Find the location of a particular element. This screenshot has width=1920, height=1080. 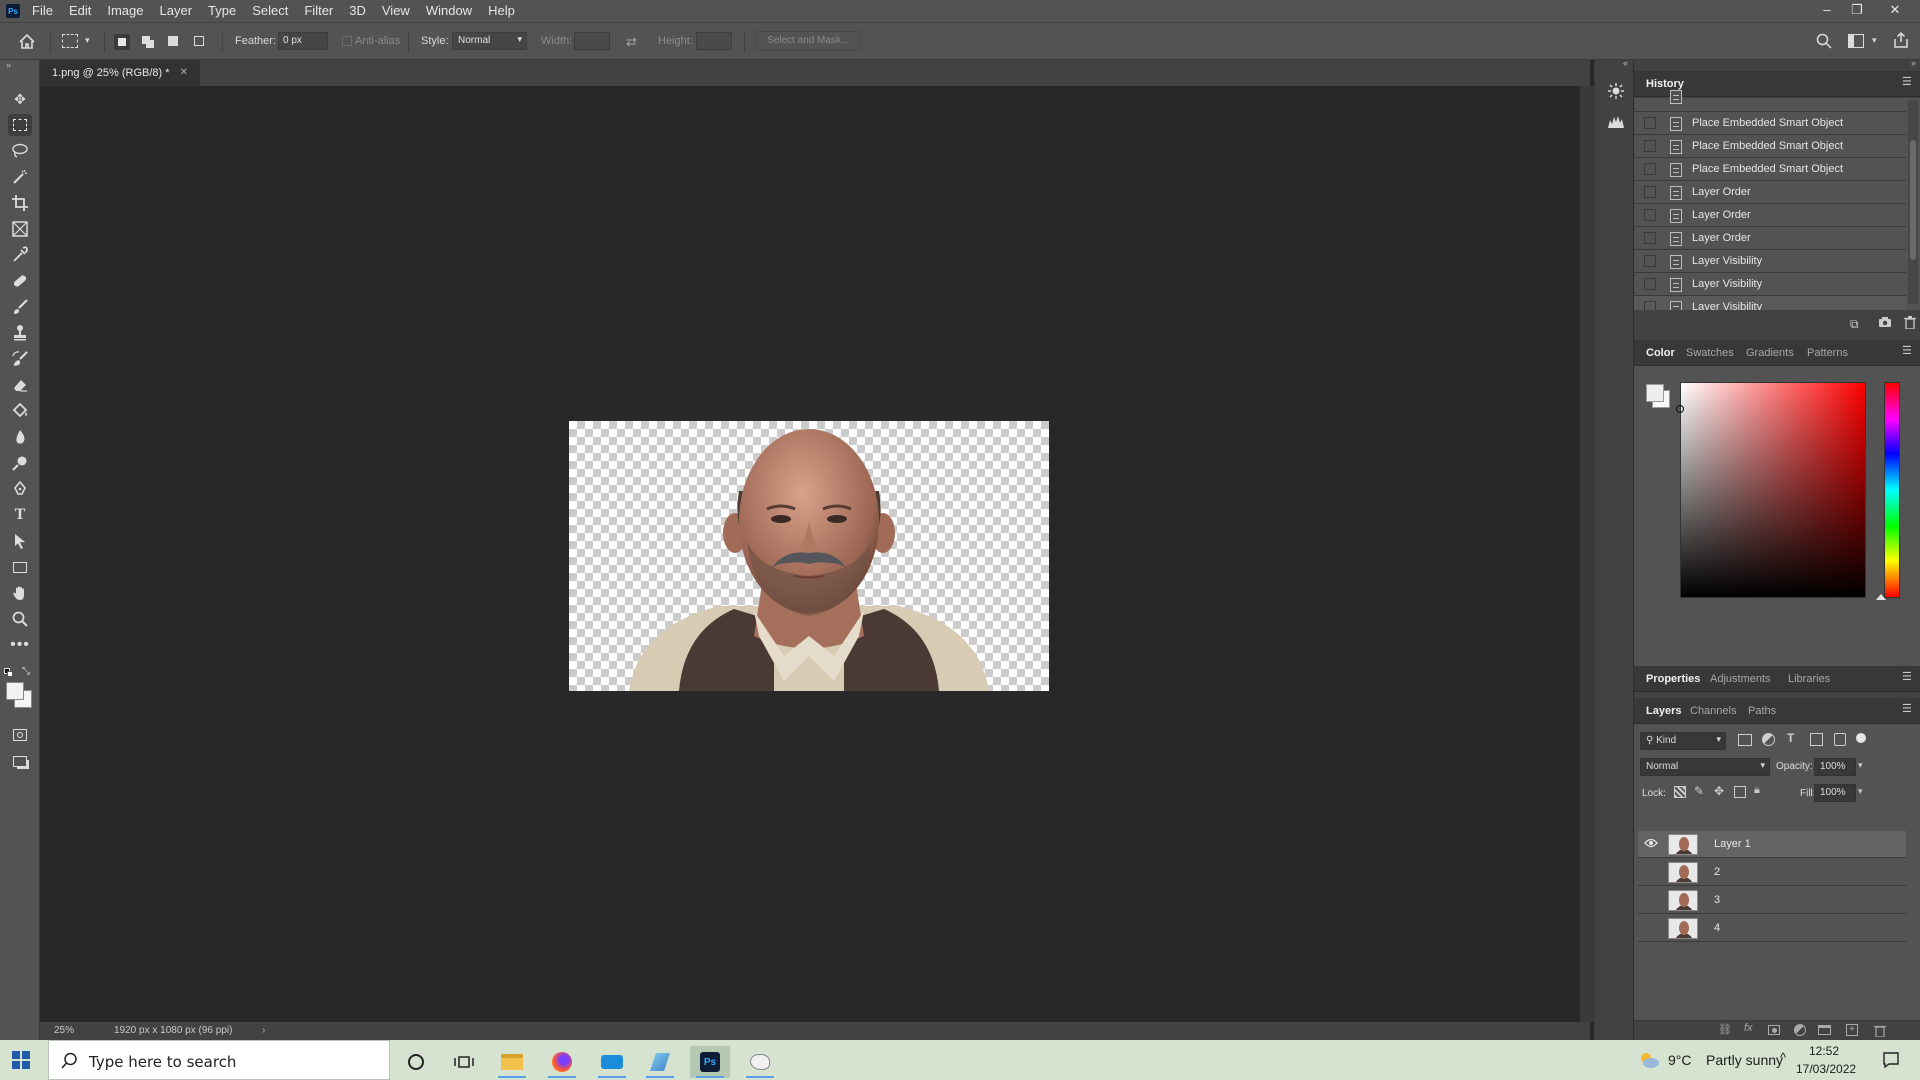

lock-all-icon: 🔒︎ is located at coordinates (1757, 790).